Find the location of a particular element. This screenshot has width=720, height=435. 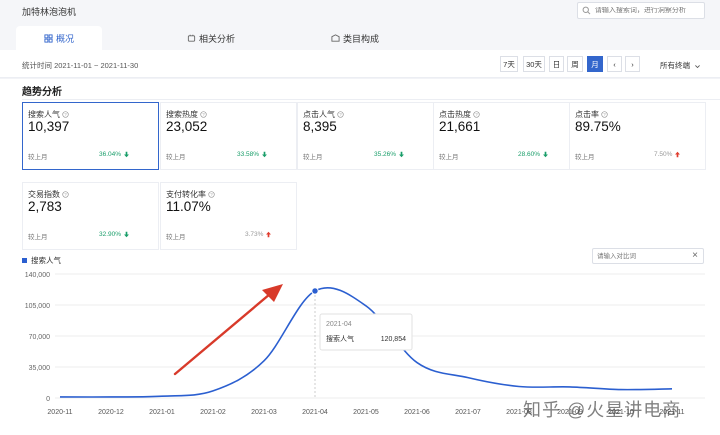

tooltip-box is located at coordinates (366, 332).